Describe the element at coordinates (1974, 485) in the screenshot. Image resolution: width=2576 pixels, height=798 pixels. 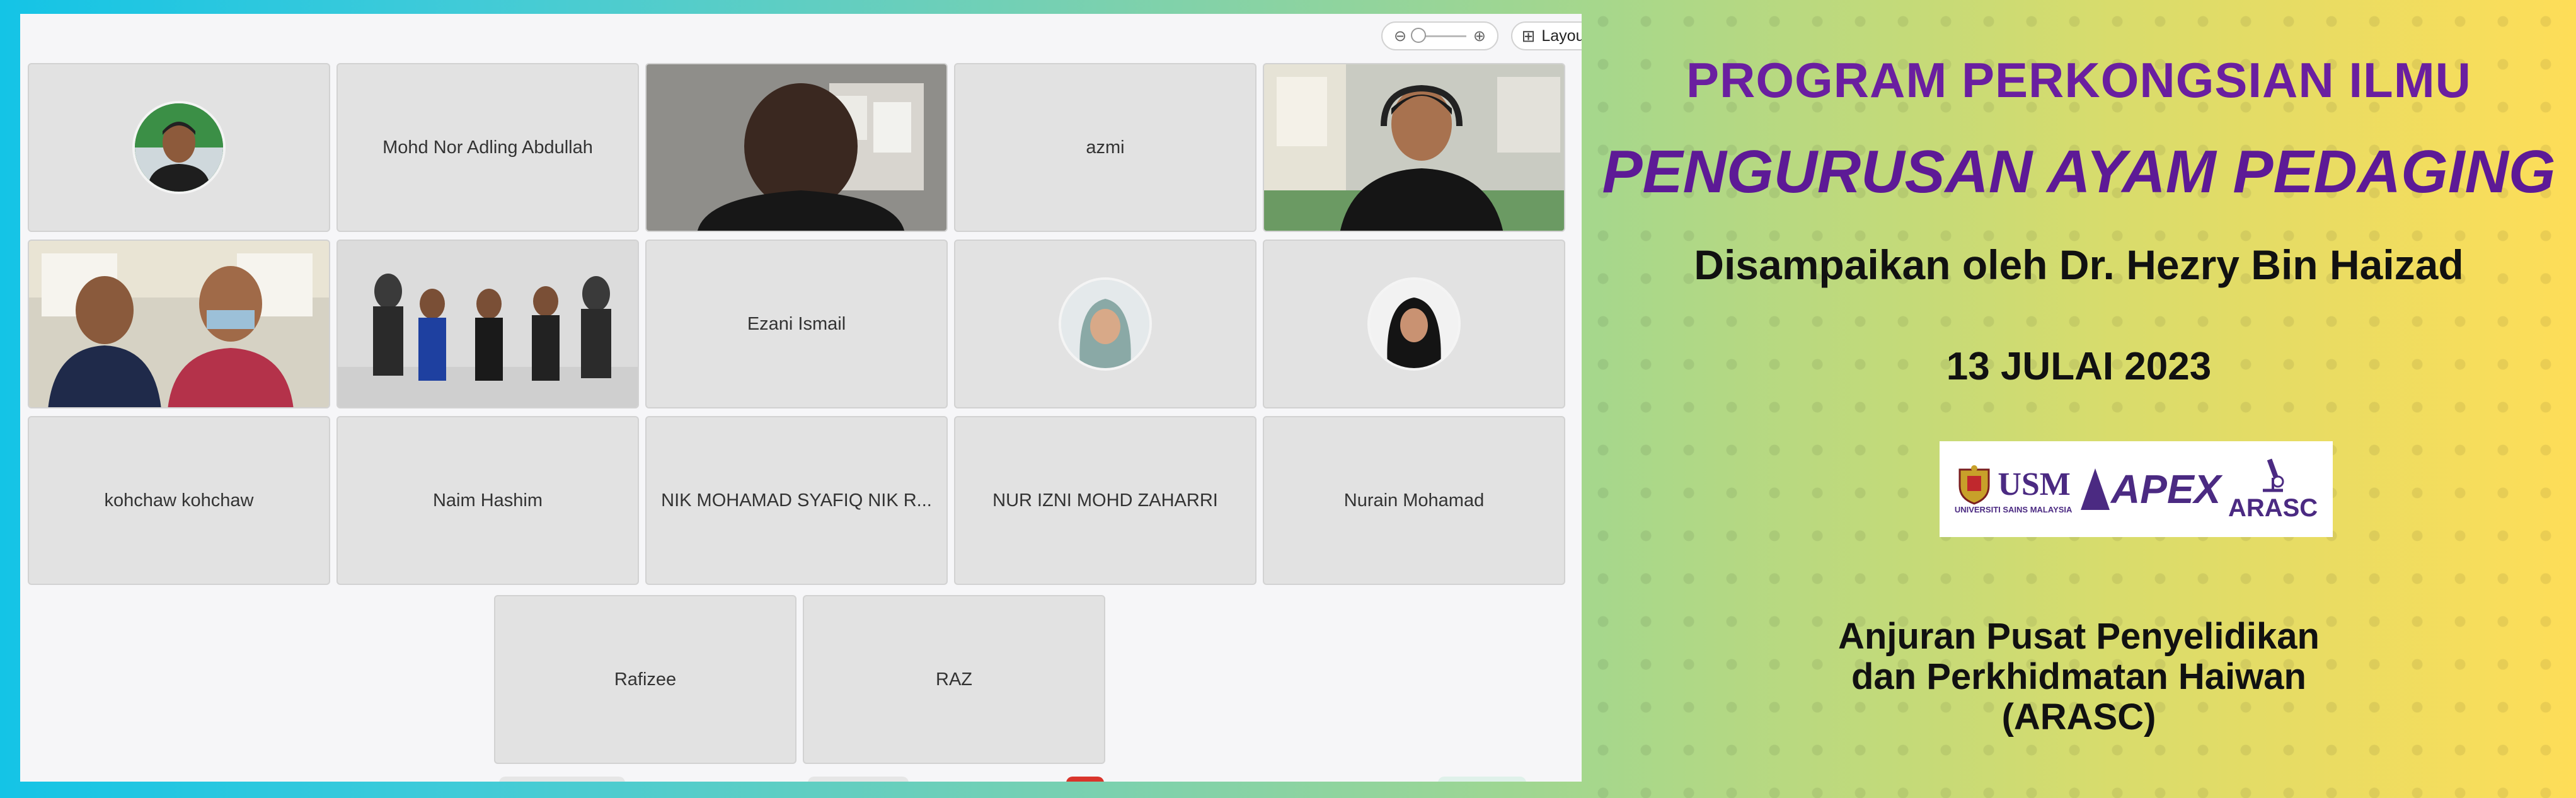
I see `usm-crest-icon` at that location.